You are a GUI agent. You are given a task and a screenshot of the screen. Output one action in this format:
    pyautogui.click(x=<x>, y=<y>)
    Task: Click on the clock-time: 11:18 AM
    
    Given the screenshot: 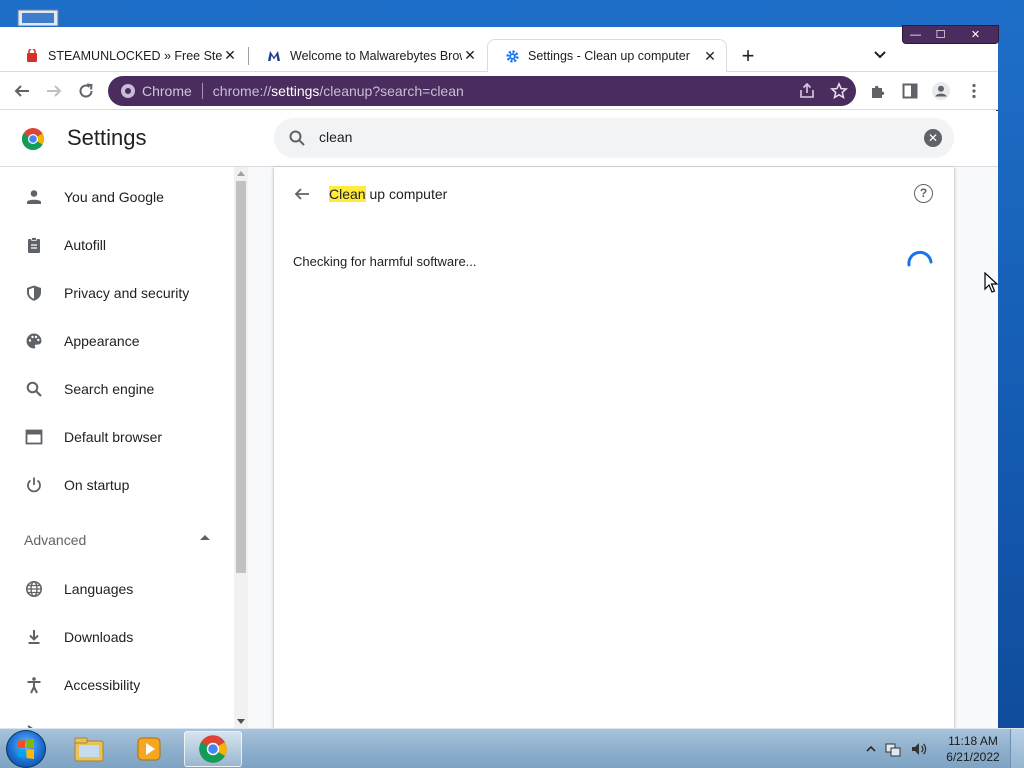 What is the action you would take?
    pyautogui.click(x=973, y=741)
    